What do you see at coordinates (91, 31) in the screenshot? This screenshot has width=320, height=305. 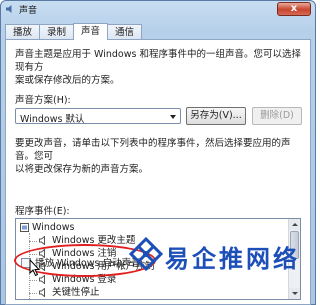 I see `tab-sounds: 声音` at bounding box center [91, 31].